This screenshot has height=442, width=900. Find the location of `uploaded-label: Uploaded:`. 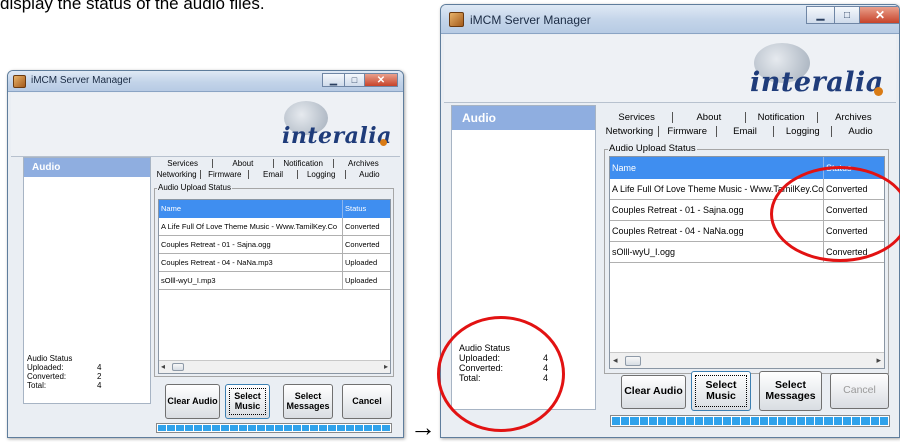

uploaded-label: Uploaded: is located at coordinates (45, 367).